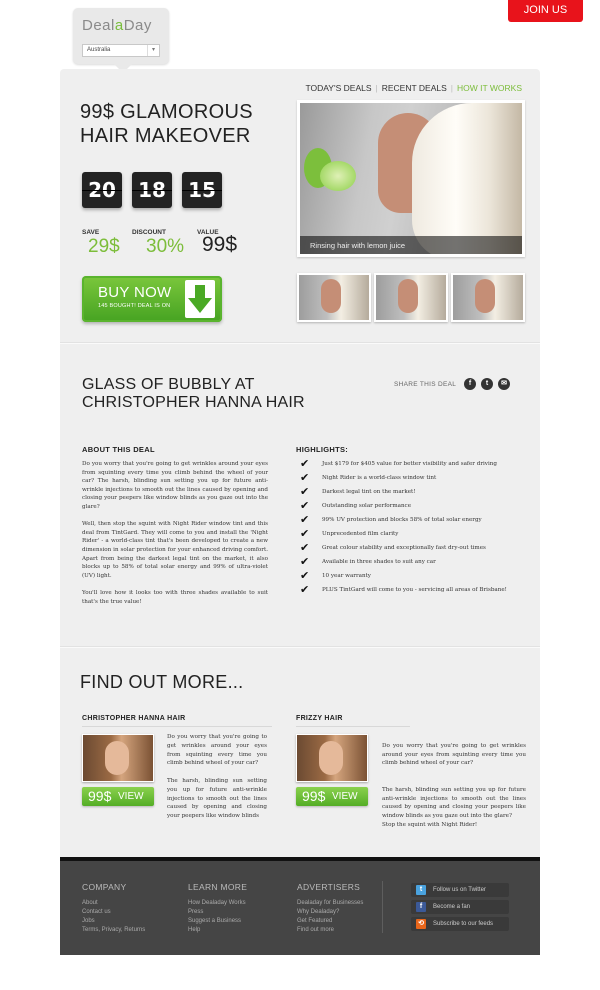  What do you see at coordinates (99, 50) in the screenshot?
I see `country-value: Australia` at bounding box center [99, 50].